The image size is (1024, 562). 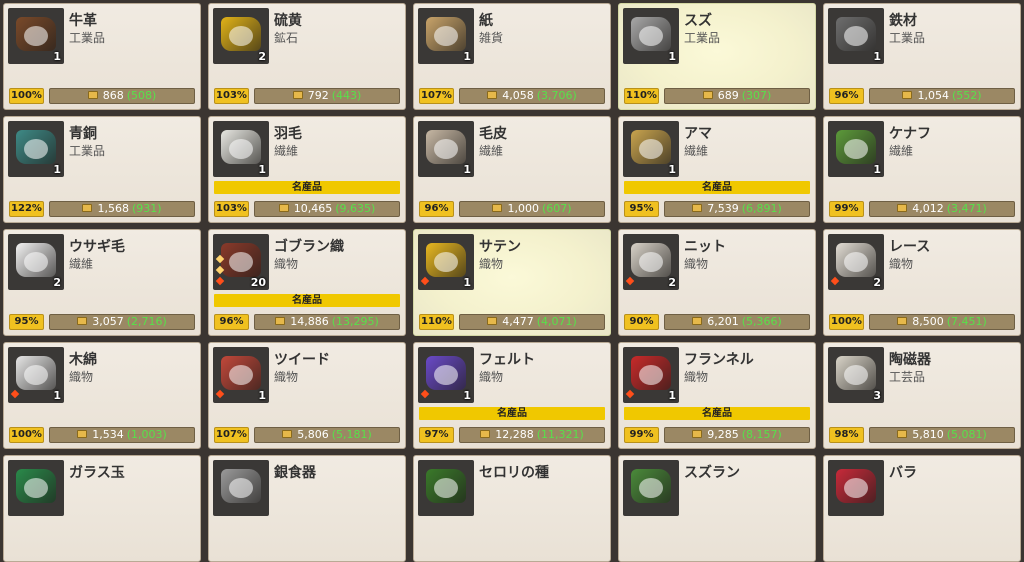 What do you see at coordinates (57, 282) in the screenshot?
I see `item-quantity: 2` at bounding box center [57, 282].